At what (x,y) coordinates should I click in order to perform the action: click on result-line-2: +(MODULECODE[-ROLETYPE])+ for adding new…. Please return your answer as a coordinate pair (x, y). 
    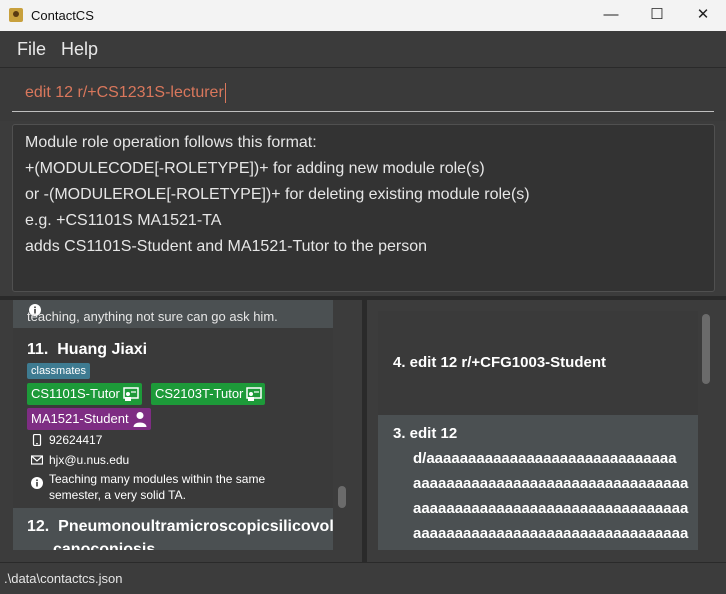
    Looking at the image, I should click on (255, 168).